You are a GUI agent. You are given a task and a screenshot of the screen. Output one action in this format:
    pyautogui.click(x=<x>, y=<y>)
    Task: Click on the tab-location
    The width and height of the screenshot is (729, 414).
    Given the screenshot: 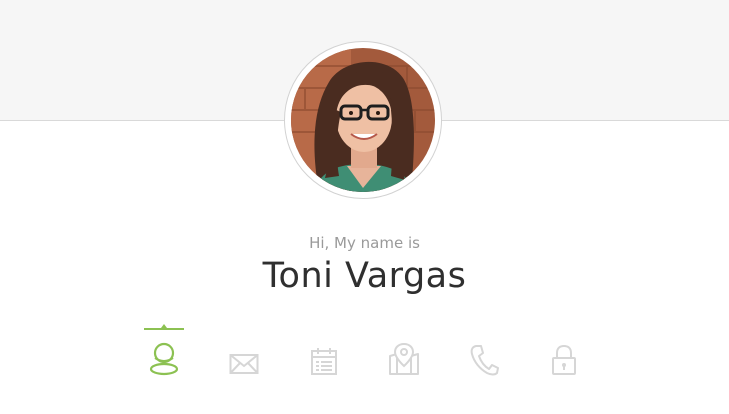 What is the action you would take?
    pyautogui.click(x=404, y=353)
    